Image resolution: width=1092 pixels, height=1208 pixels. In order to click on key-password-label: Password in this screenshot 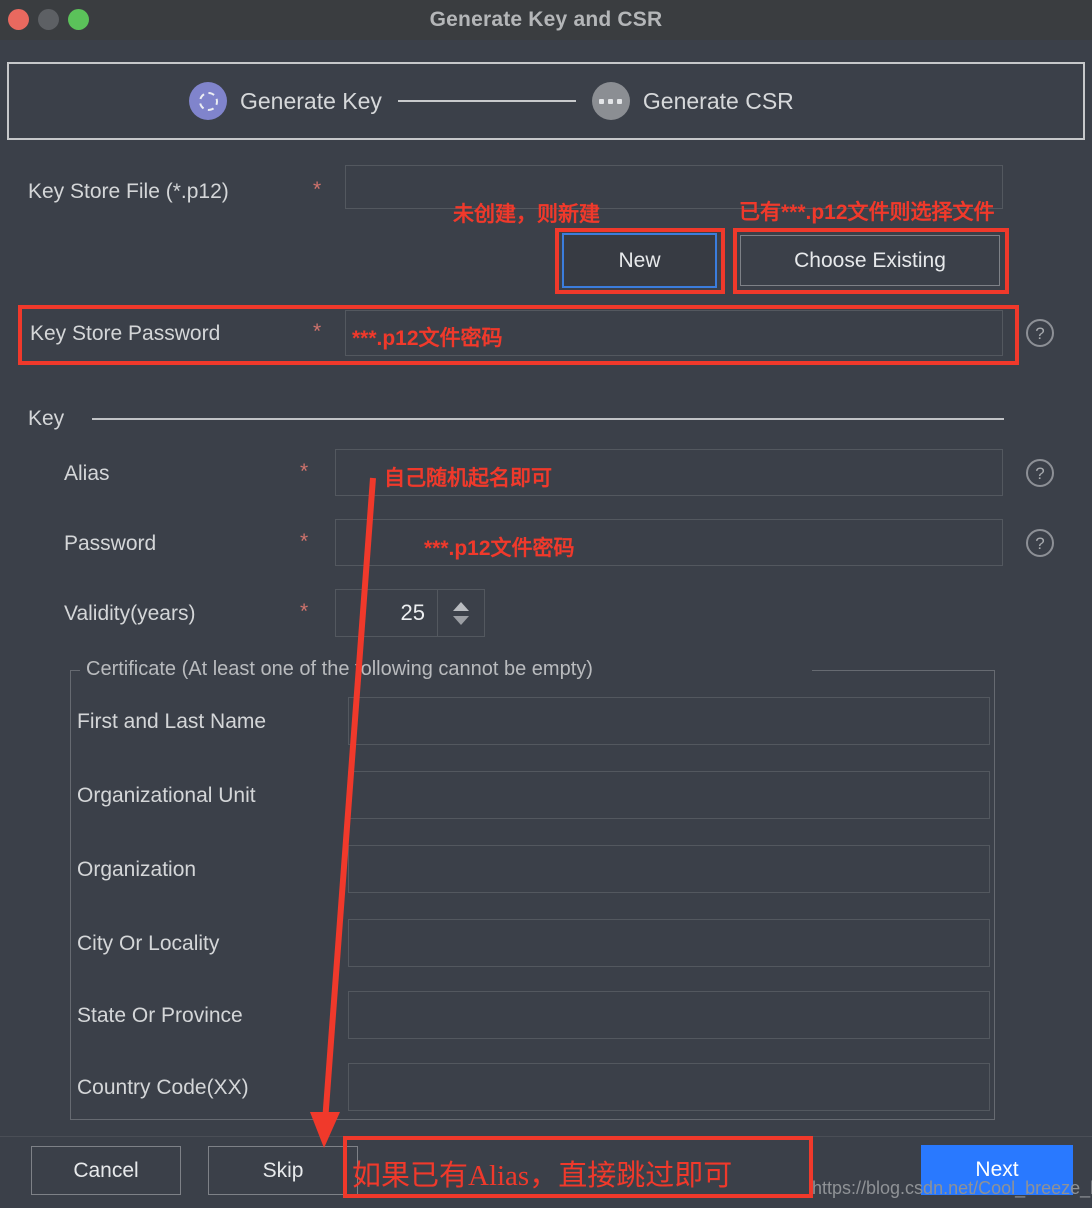, I will do `click(110, 543)`.